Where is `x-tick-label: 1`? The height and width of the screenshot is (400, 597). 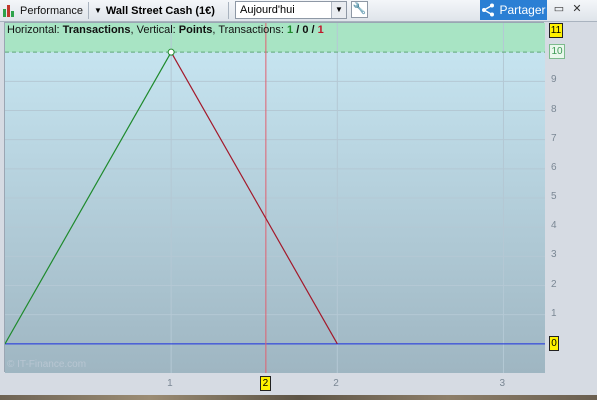 x-tick-label: 1 is located at coordinates (170, 383).